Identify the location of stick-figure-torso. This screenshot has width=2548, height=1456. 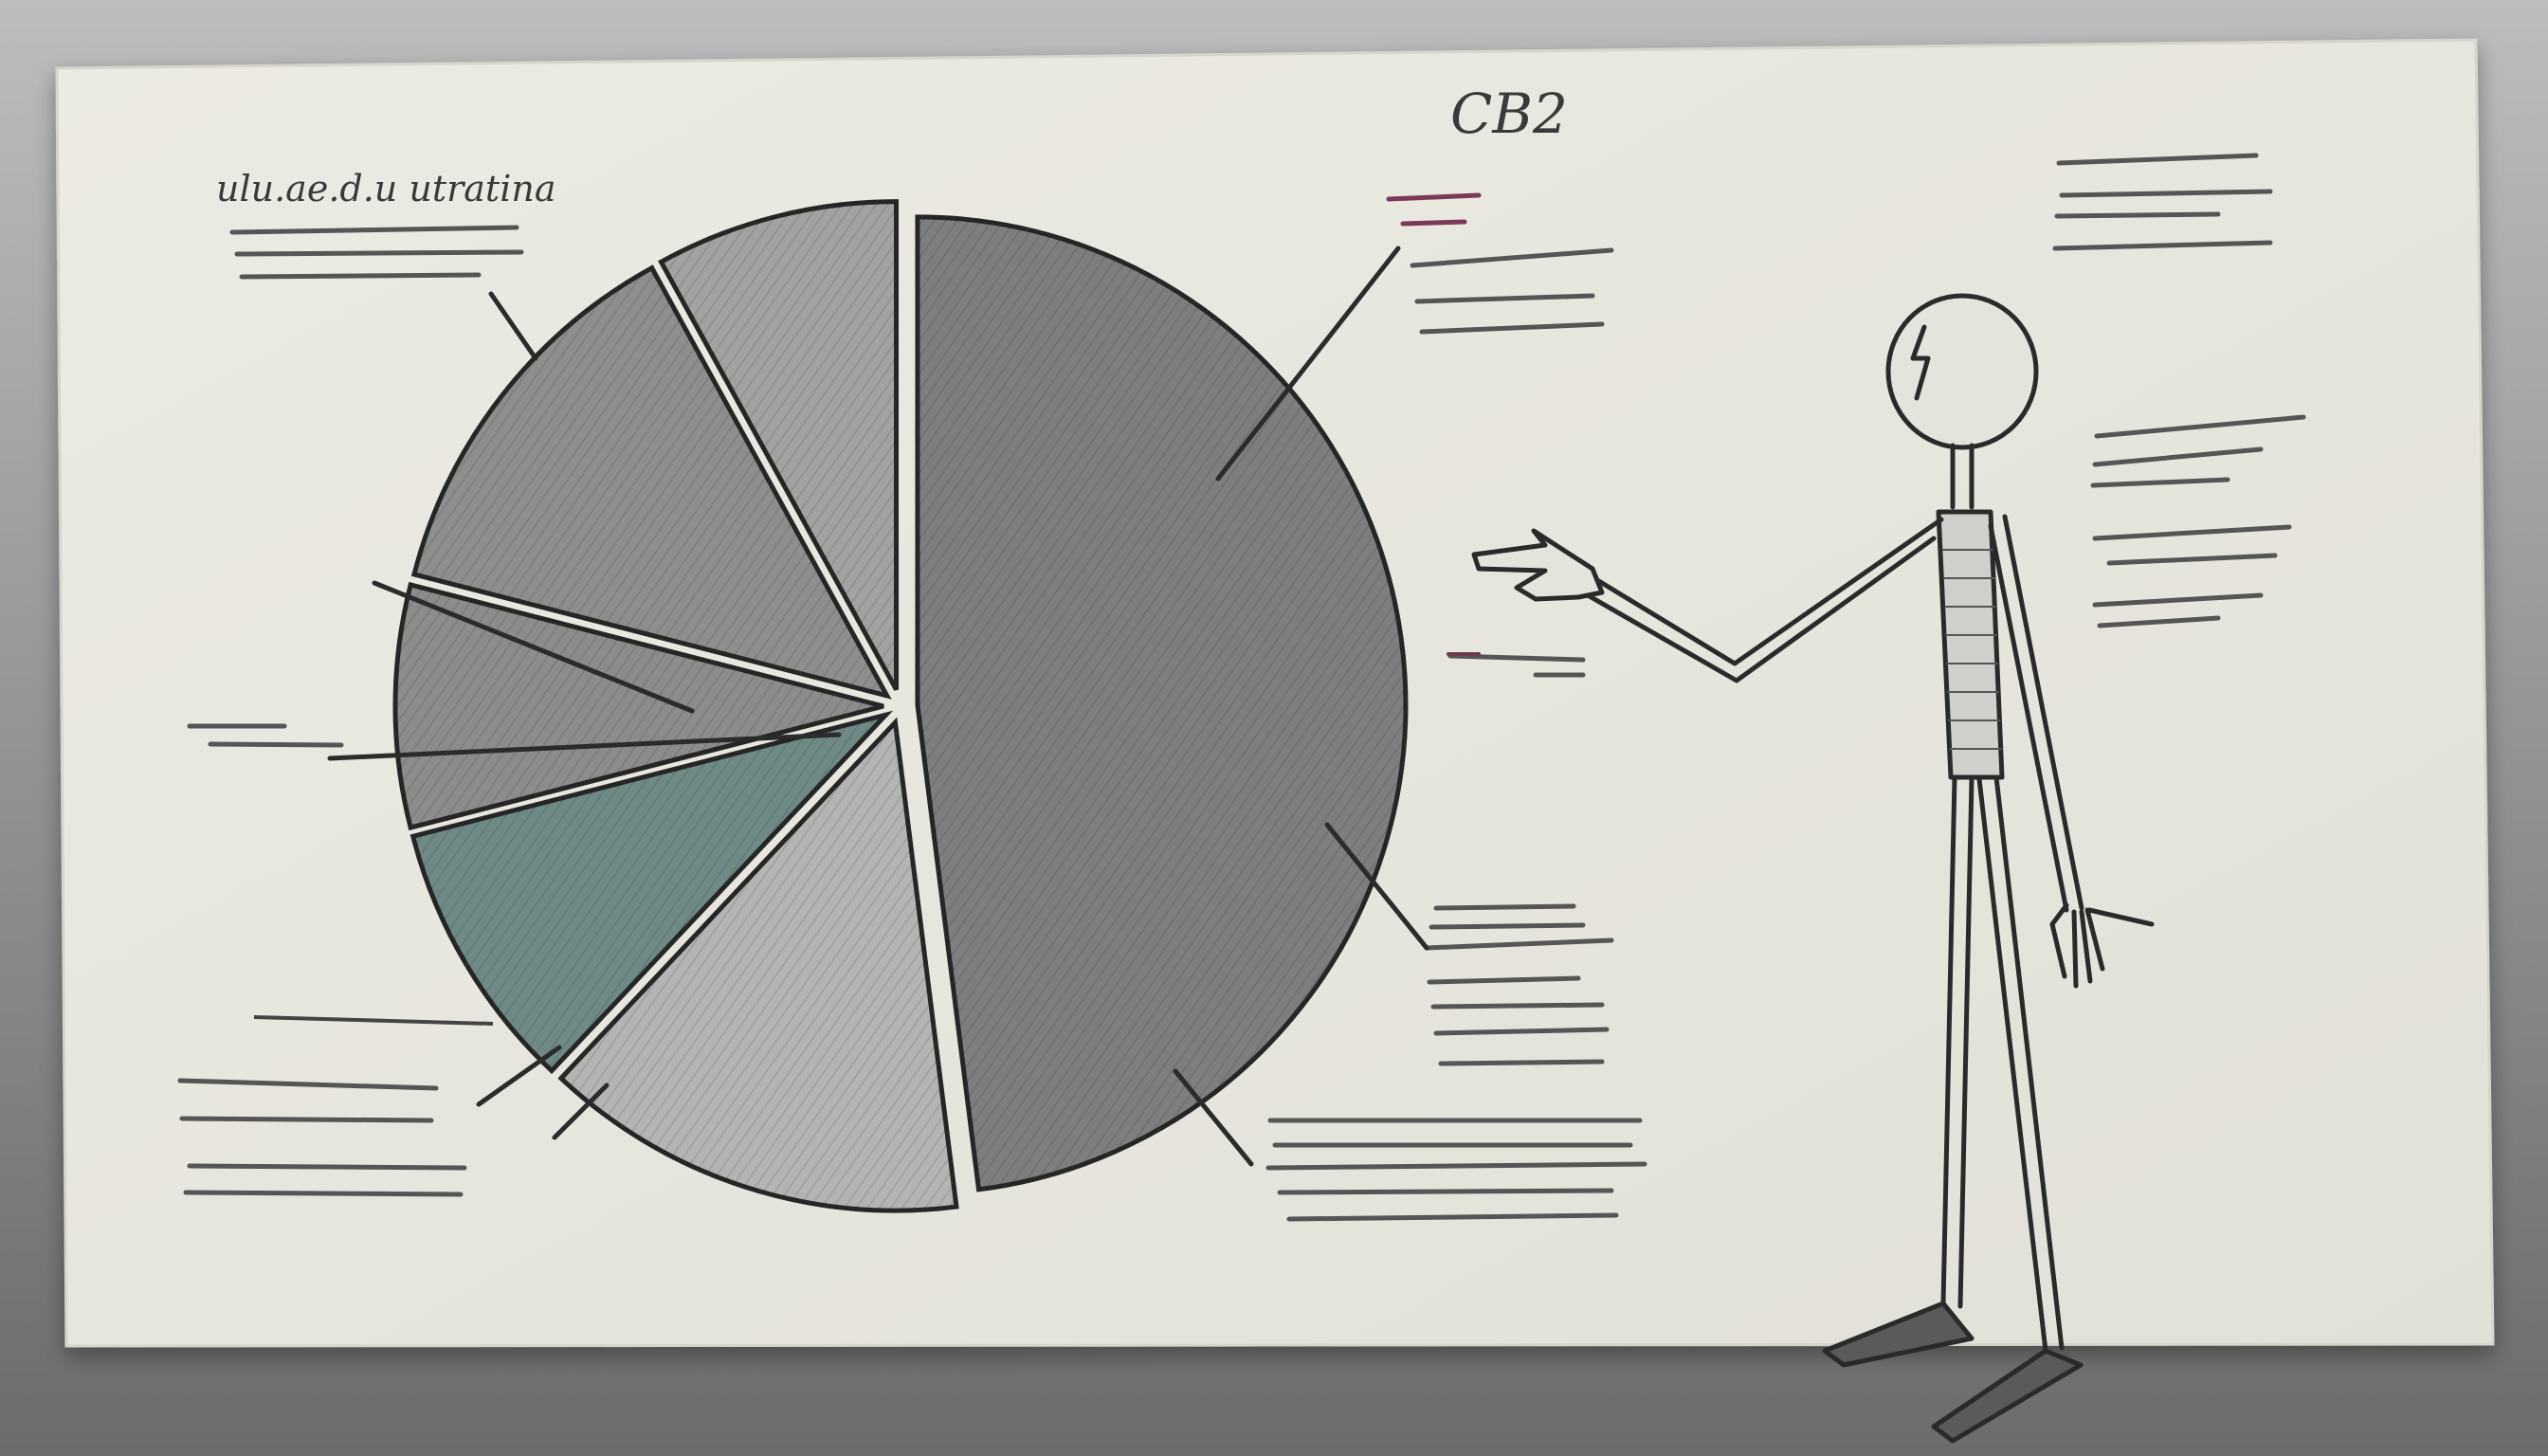
(1970, 644).